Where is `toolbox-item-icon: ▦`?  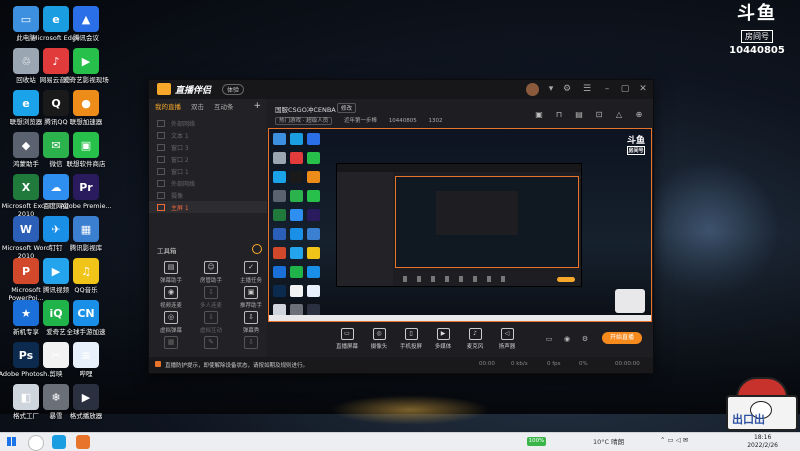
toolbox-item-icon: ▦ is located at coordinates (171, 342).